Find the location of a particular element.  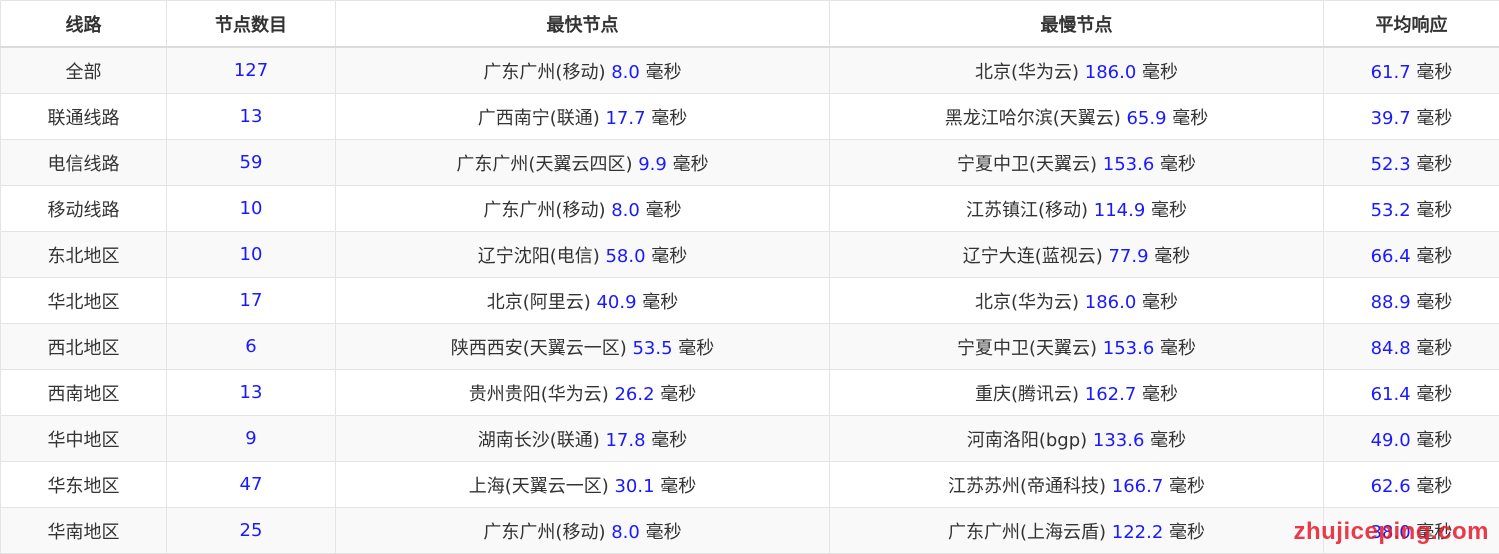

slowest-cell: 河南洛阳(bgp) 133.6 毫秒 is located at coordinates (1077, 439).